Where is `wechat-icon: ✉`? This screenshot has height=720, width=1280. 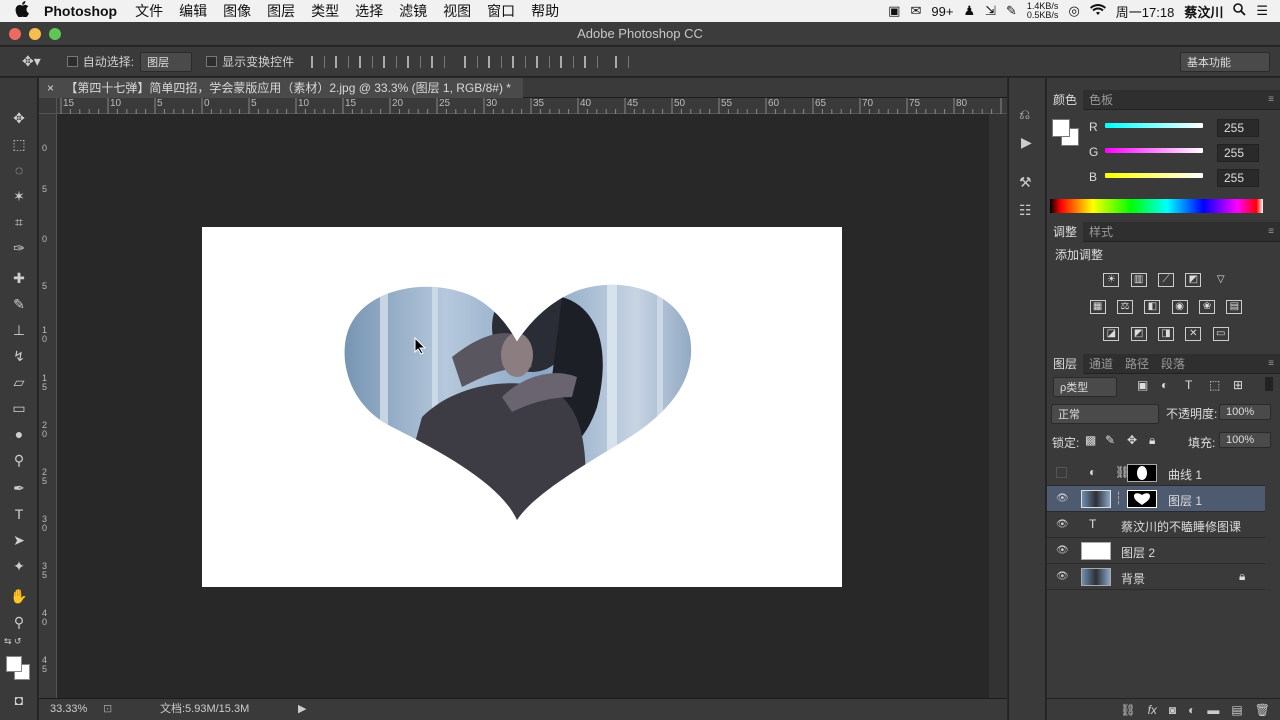 wechat-icon: ✉ is located at coordinates (915, 11).